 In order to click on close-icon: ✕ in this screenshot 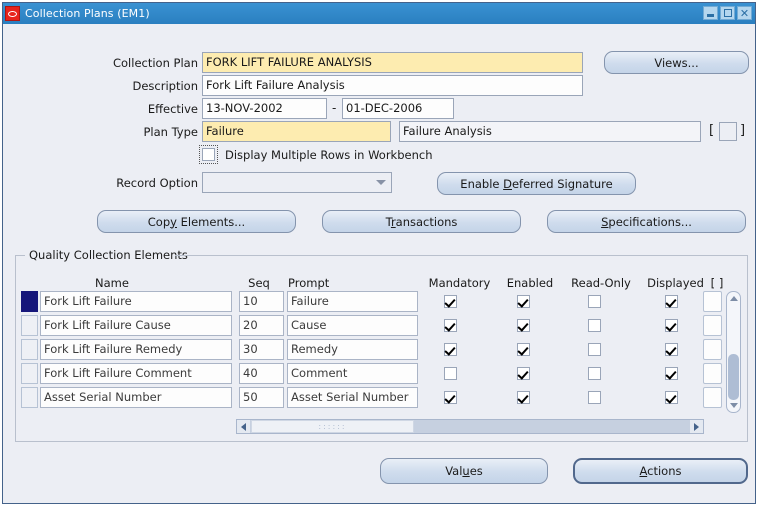, I will do `click(744, 13)`.